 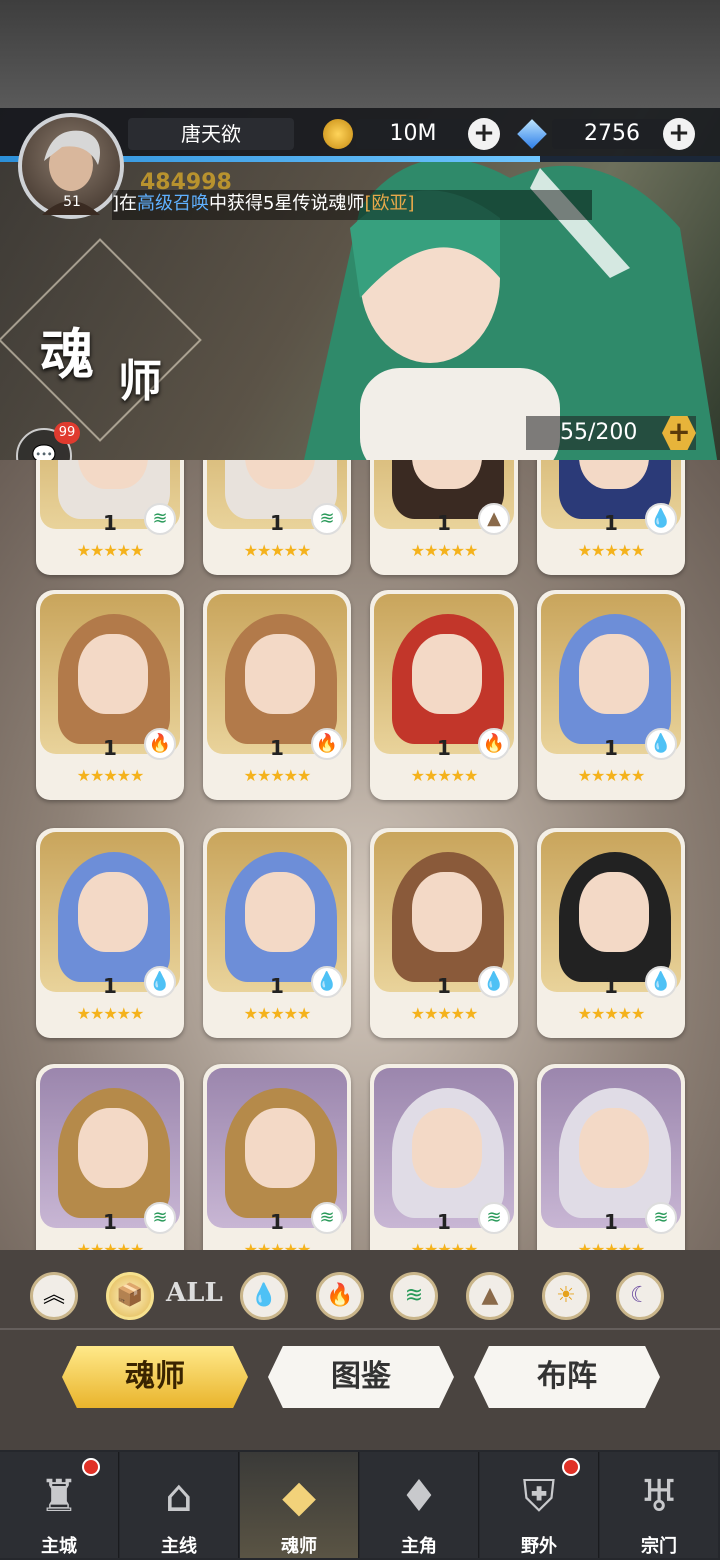 What do you see at coordinates (155, 1377) in the screenshot?
I see `tab-soul-master: 魂师` at bounding box center [155, 1377].